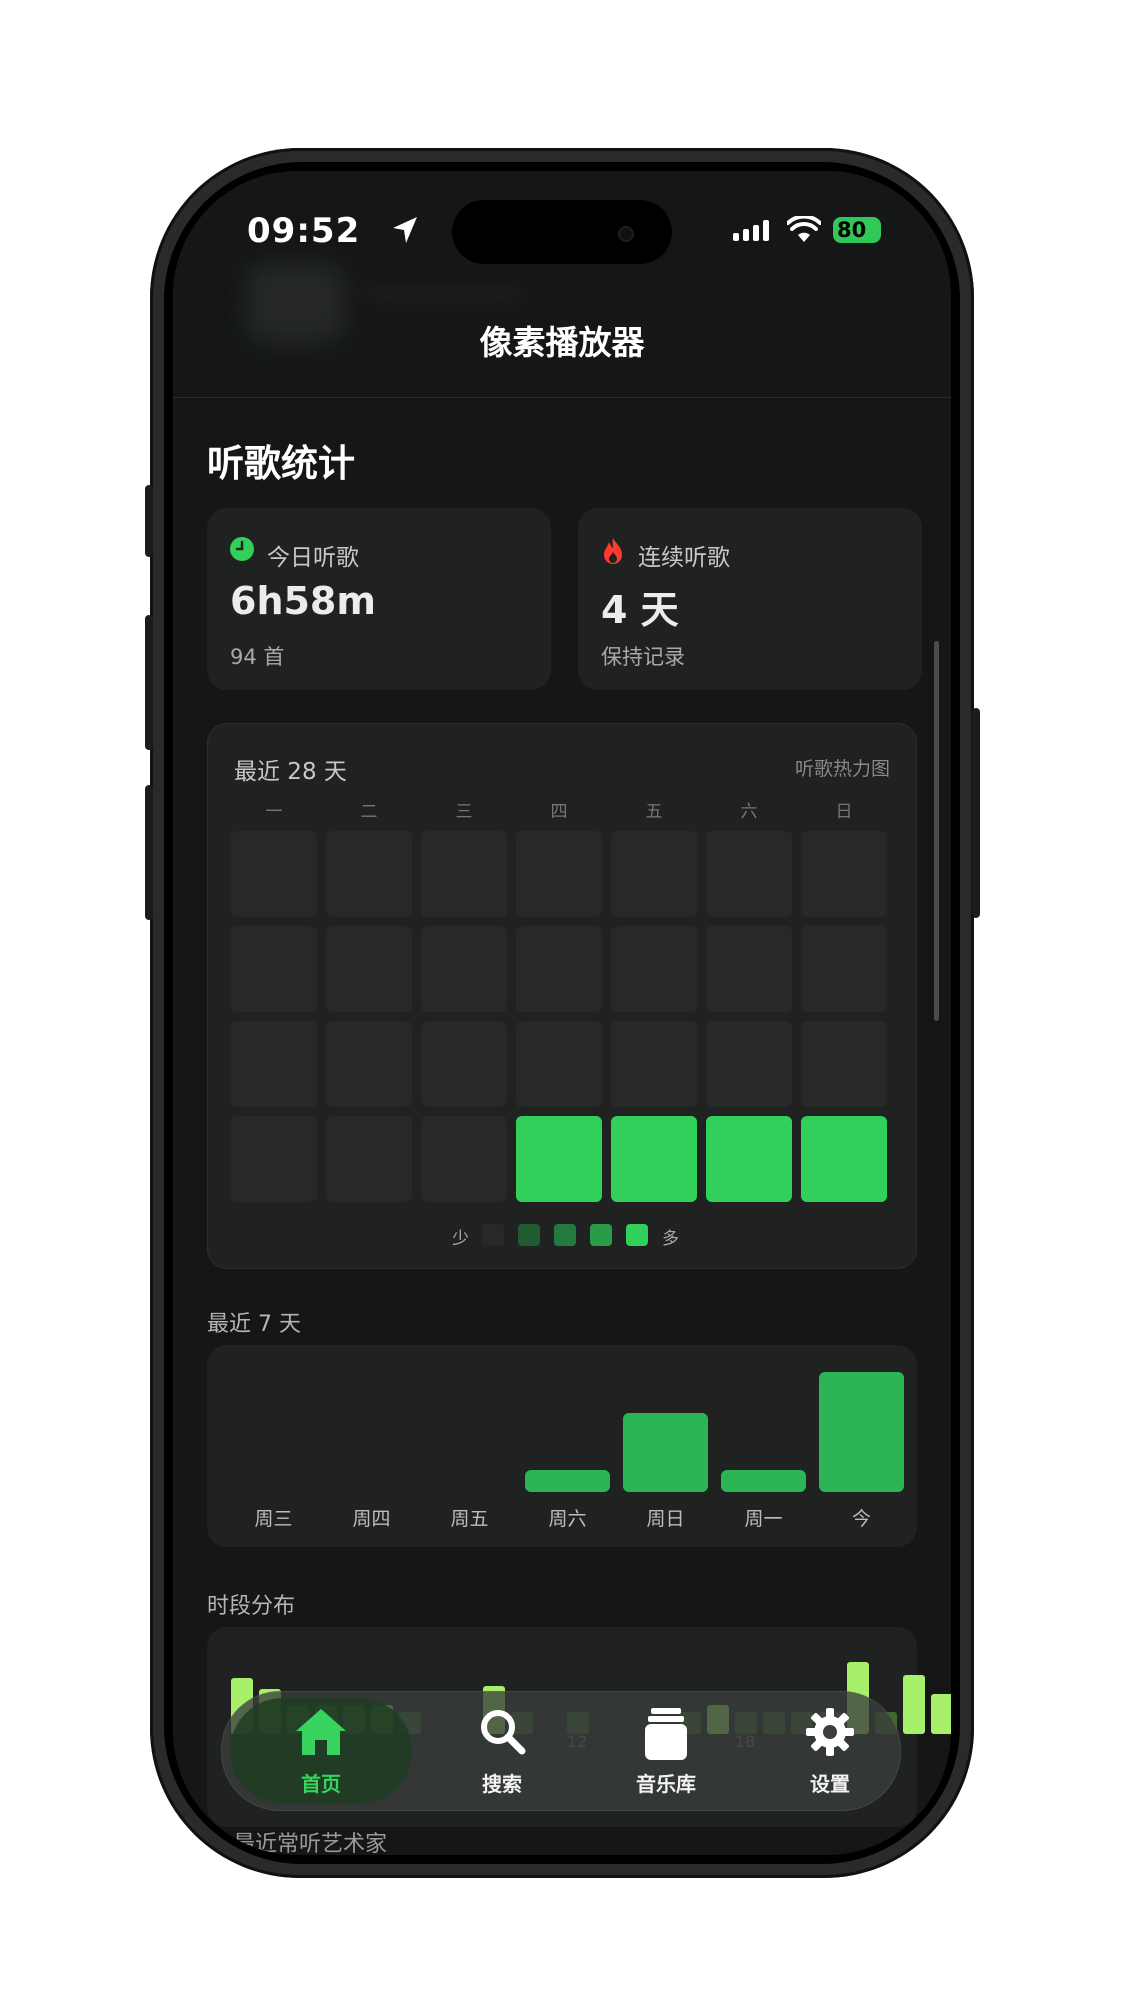 This screenshot has height=2001, width=1125. I want to click on streak-sub: 保持记录, so click(643, 657).